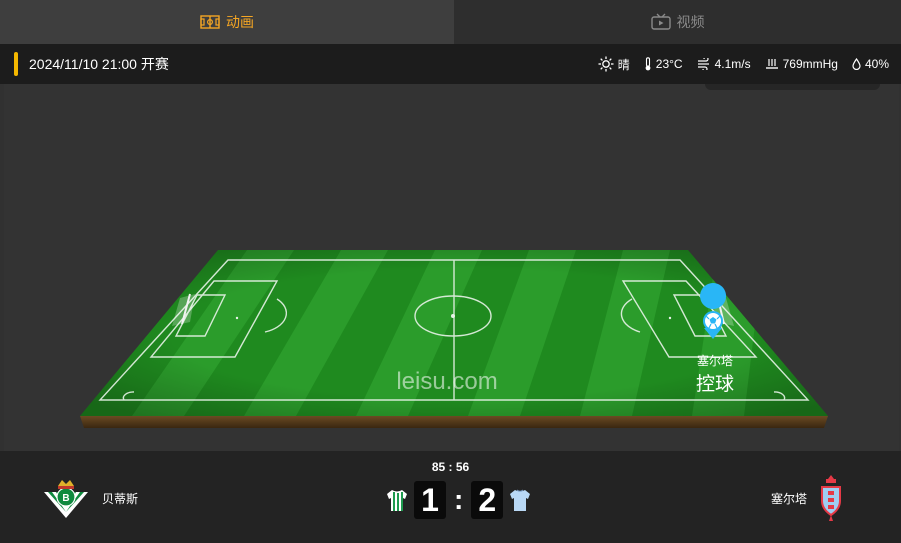 This screenshot has width=901, height=543. What do you see at coordinates (99, 64) in the screenshot?
I see `kickoff-time: 2024/11/10 21:00 开赛` at bounding box center [99, 64].